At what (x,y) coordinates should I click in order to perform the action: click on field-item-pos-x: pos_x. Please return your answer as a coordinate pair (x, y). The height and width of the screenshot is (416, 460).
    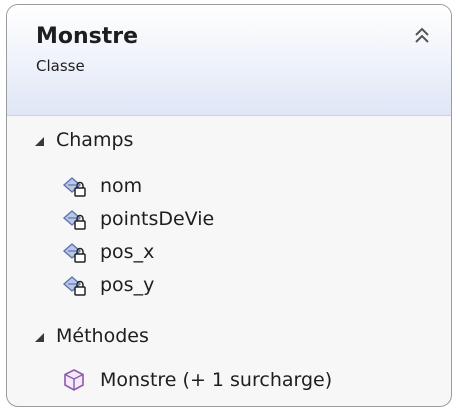
    Looking at the image, I should click on (108, 252).